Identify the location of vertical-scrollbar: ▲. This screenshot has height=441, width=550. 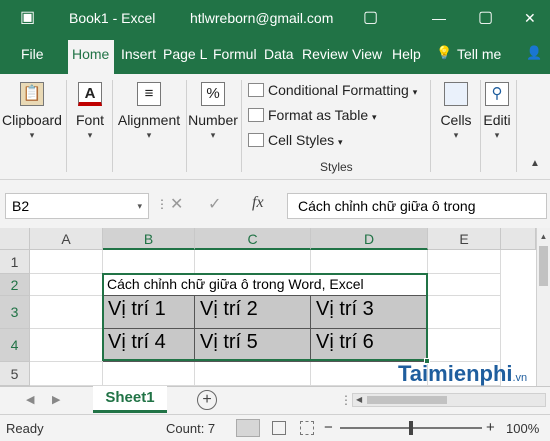
(543, 307).